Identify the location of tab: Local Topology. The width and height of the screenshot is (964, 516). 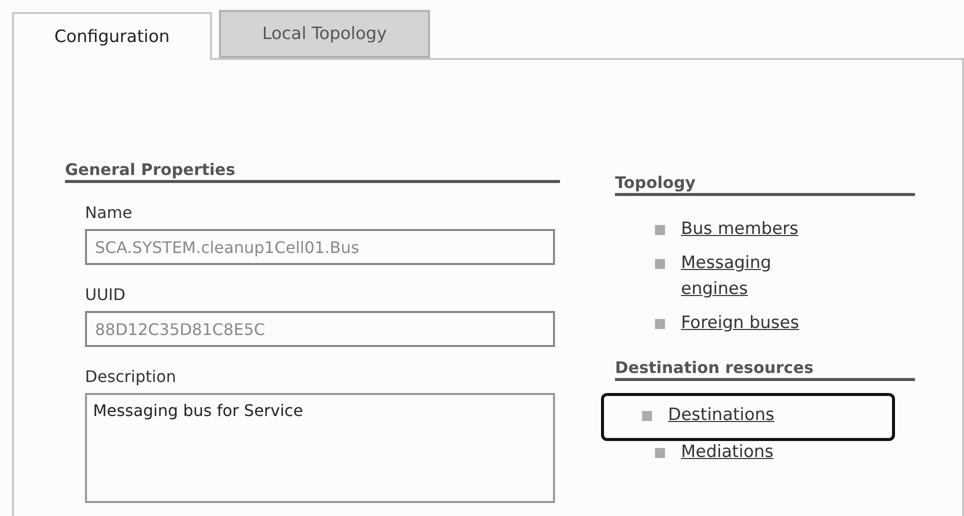
(324, 34).